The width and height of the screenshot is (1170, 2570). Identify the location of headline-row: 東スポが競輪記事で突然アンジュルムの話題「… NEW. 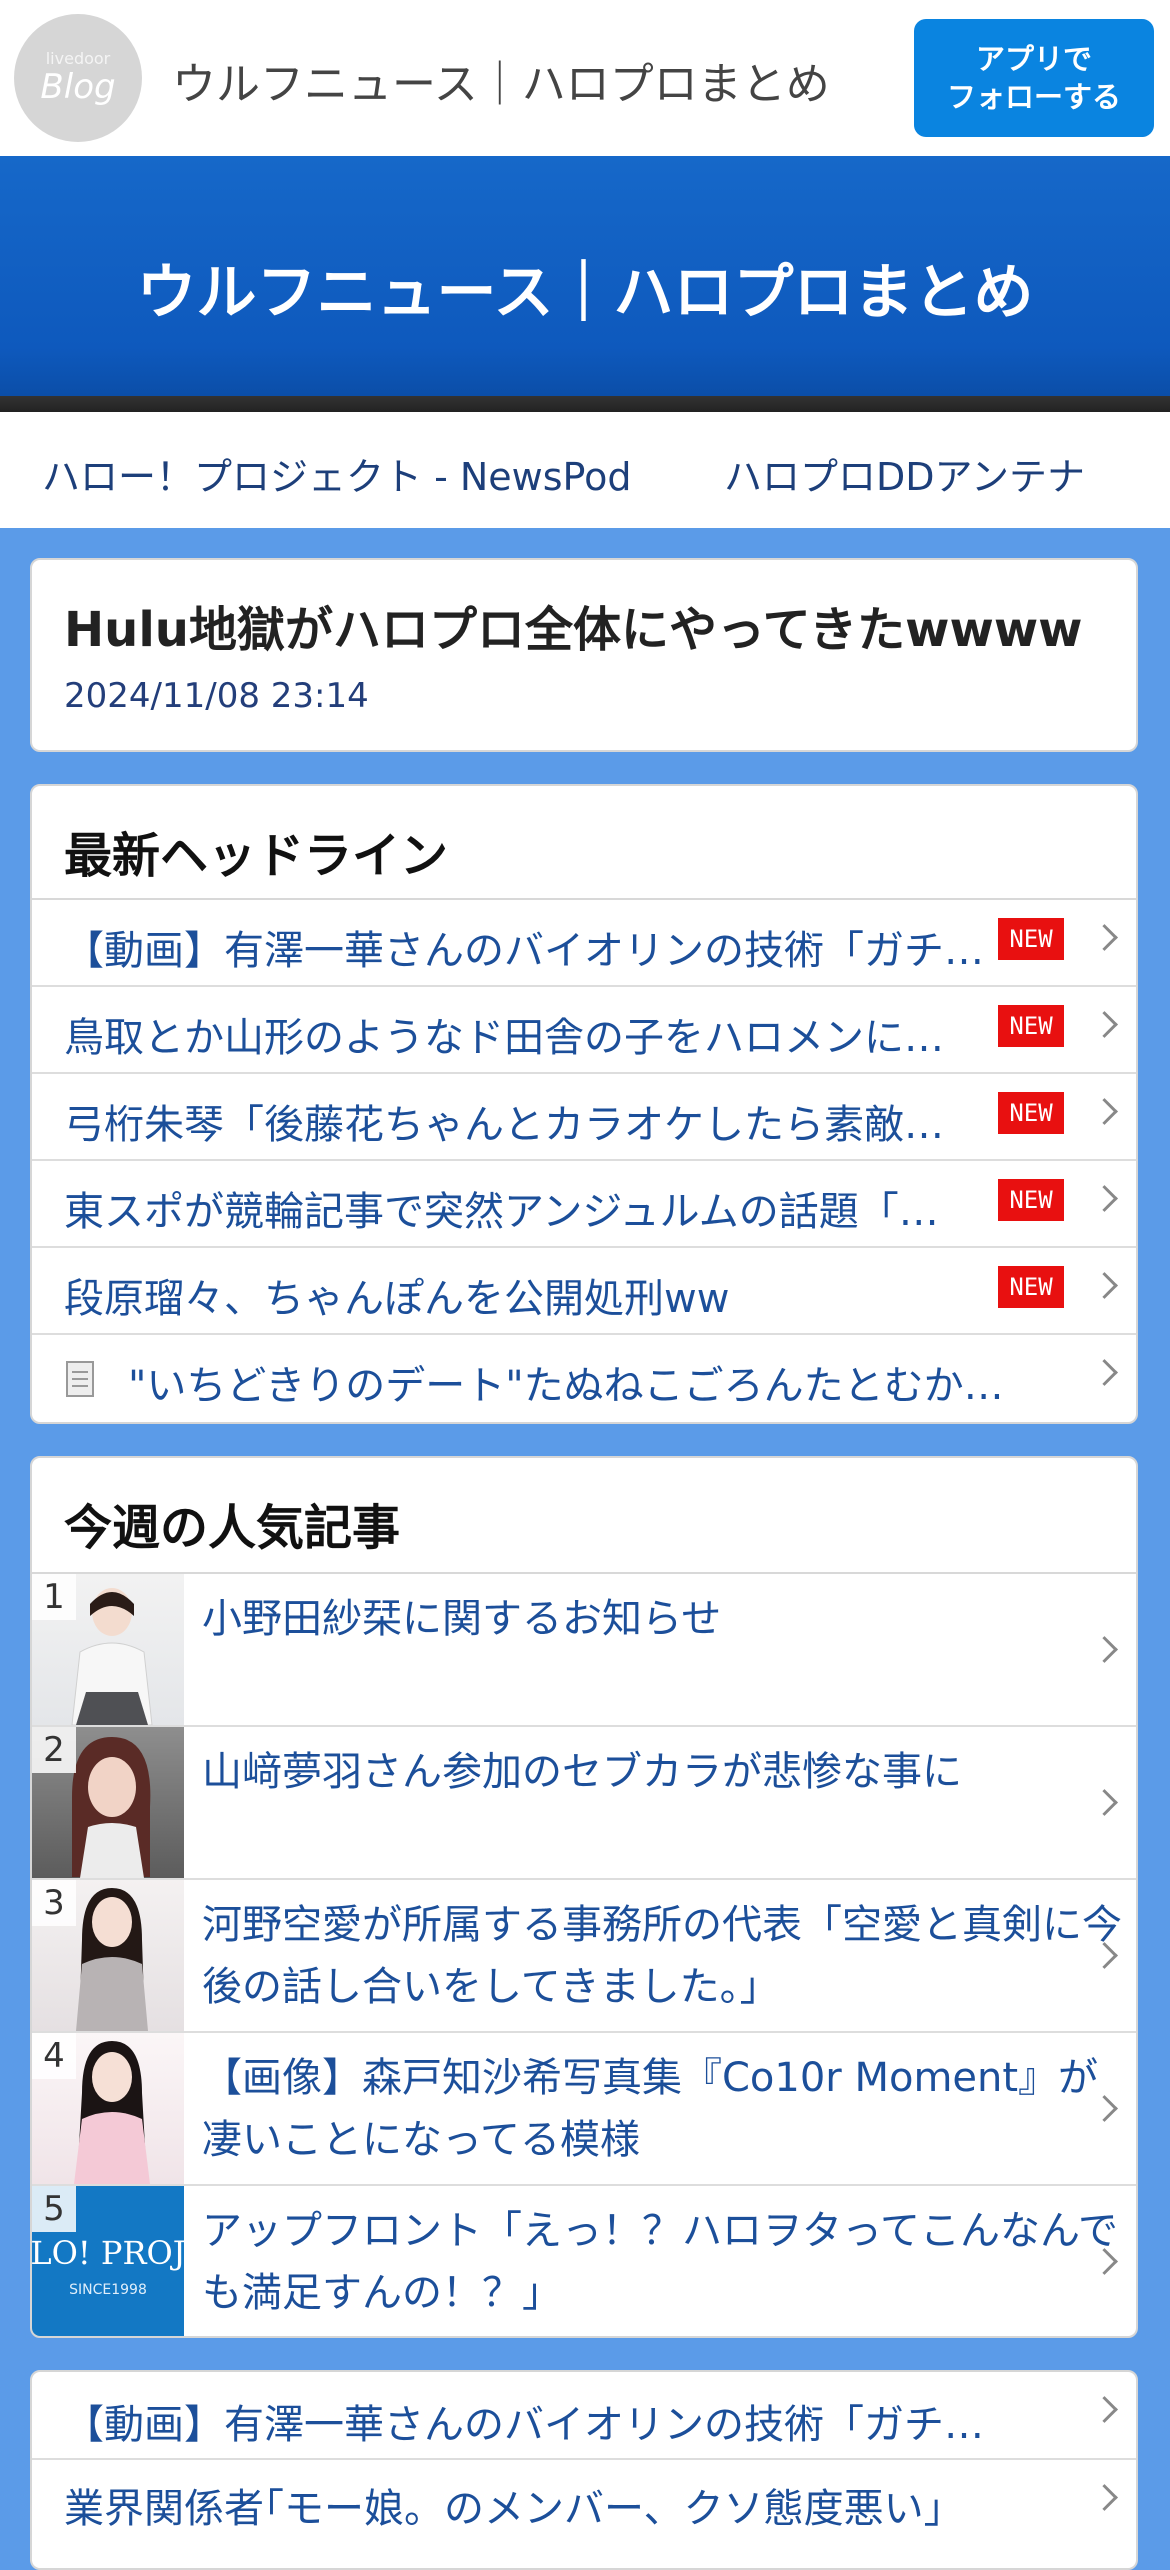
(584, 1204).